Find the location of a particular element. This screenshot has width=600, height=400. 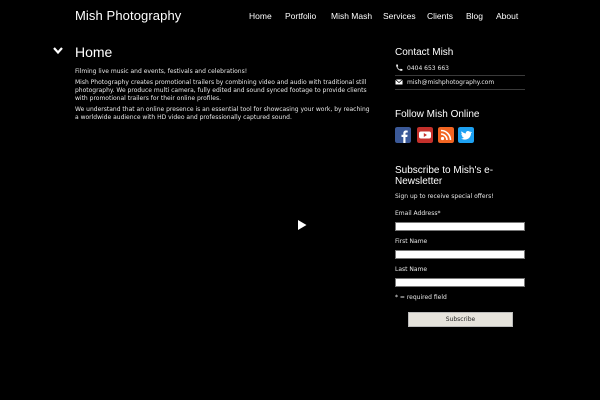

page-title: Home is located at coordinates (94, 52).